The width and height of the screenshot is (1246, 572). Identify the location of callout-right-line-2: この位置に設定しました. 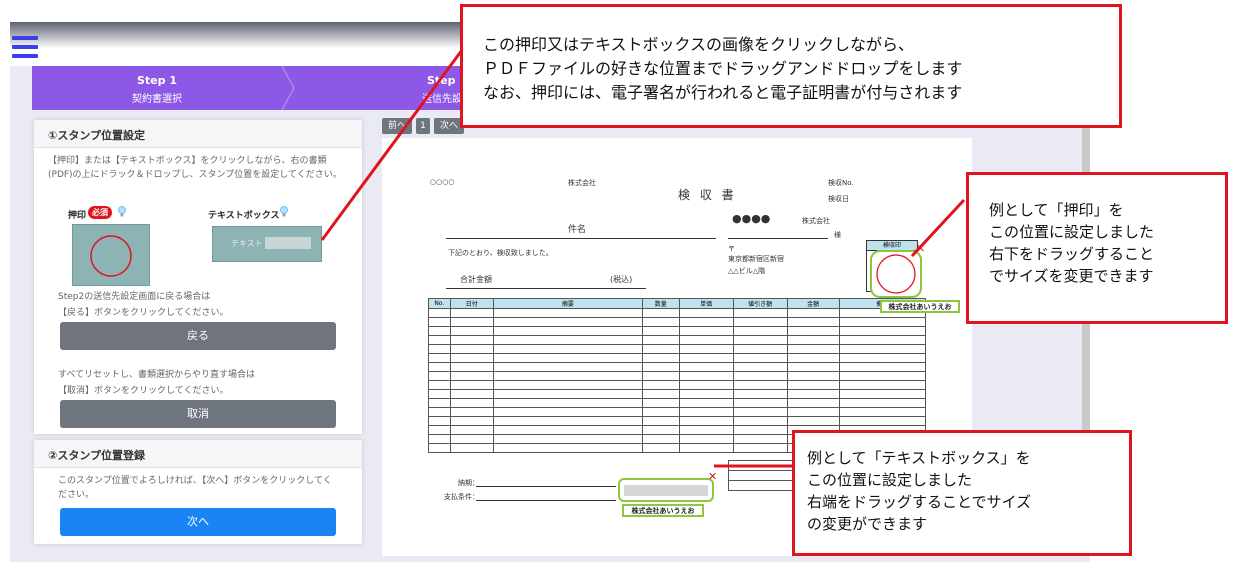
(1072, 232).